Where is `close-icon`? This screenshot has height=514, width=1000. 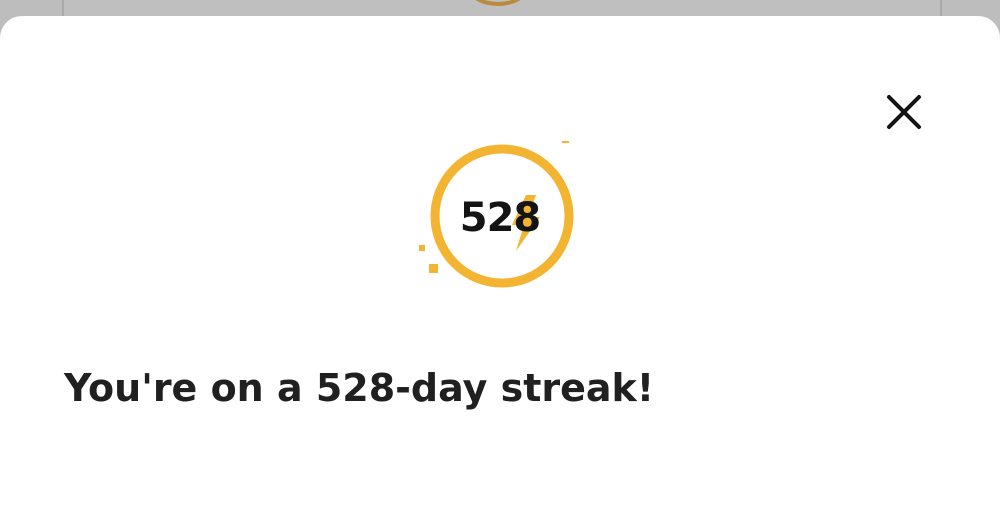 close-icon is located at coordinates (904, 112).